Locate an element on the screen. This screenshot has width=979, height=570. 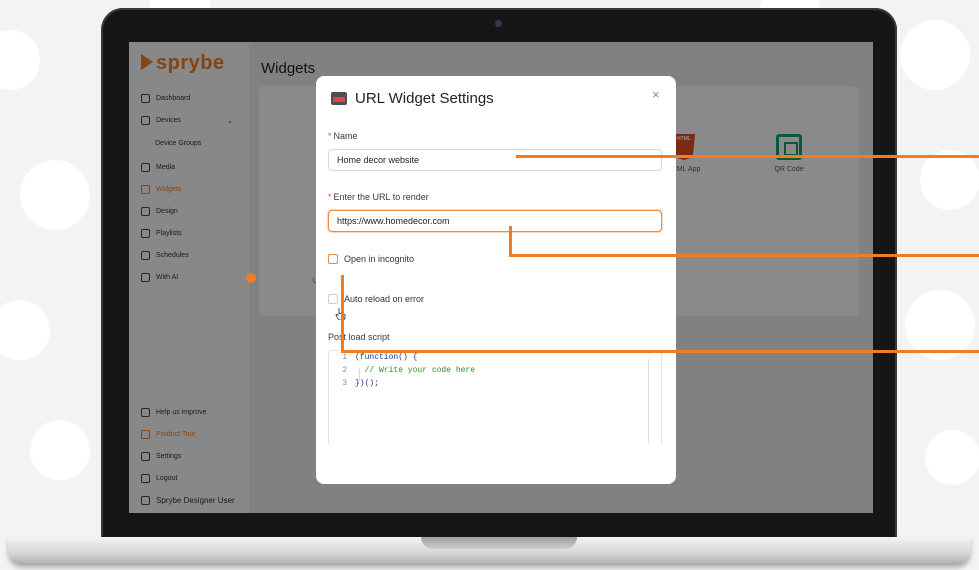
indent-guide is located at coordinates (359, 375).